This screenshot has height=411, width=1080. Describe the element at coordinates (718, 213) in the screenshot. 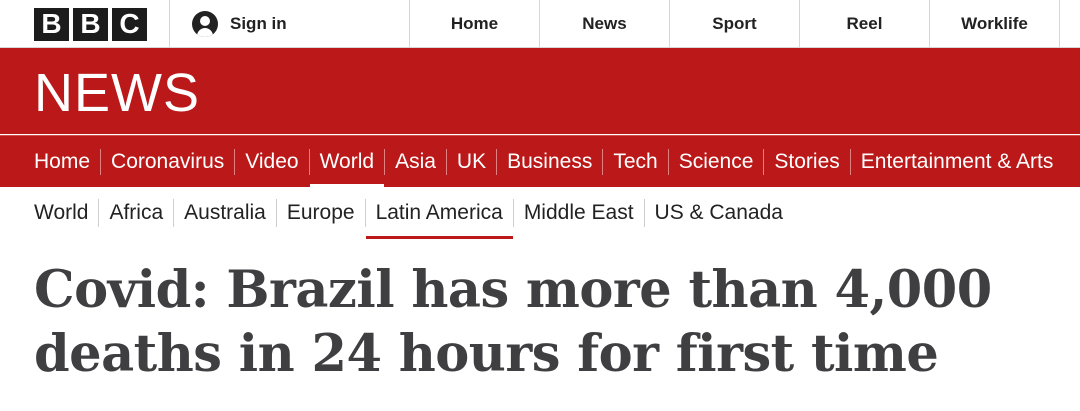

I see `sub-nav-us-canada: US & Canada` at that location.